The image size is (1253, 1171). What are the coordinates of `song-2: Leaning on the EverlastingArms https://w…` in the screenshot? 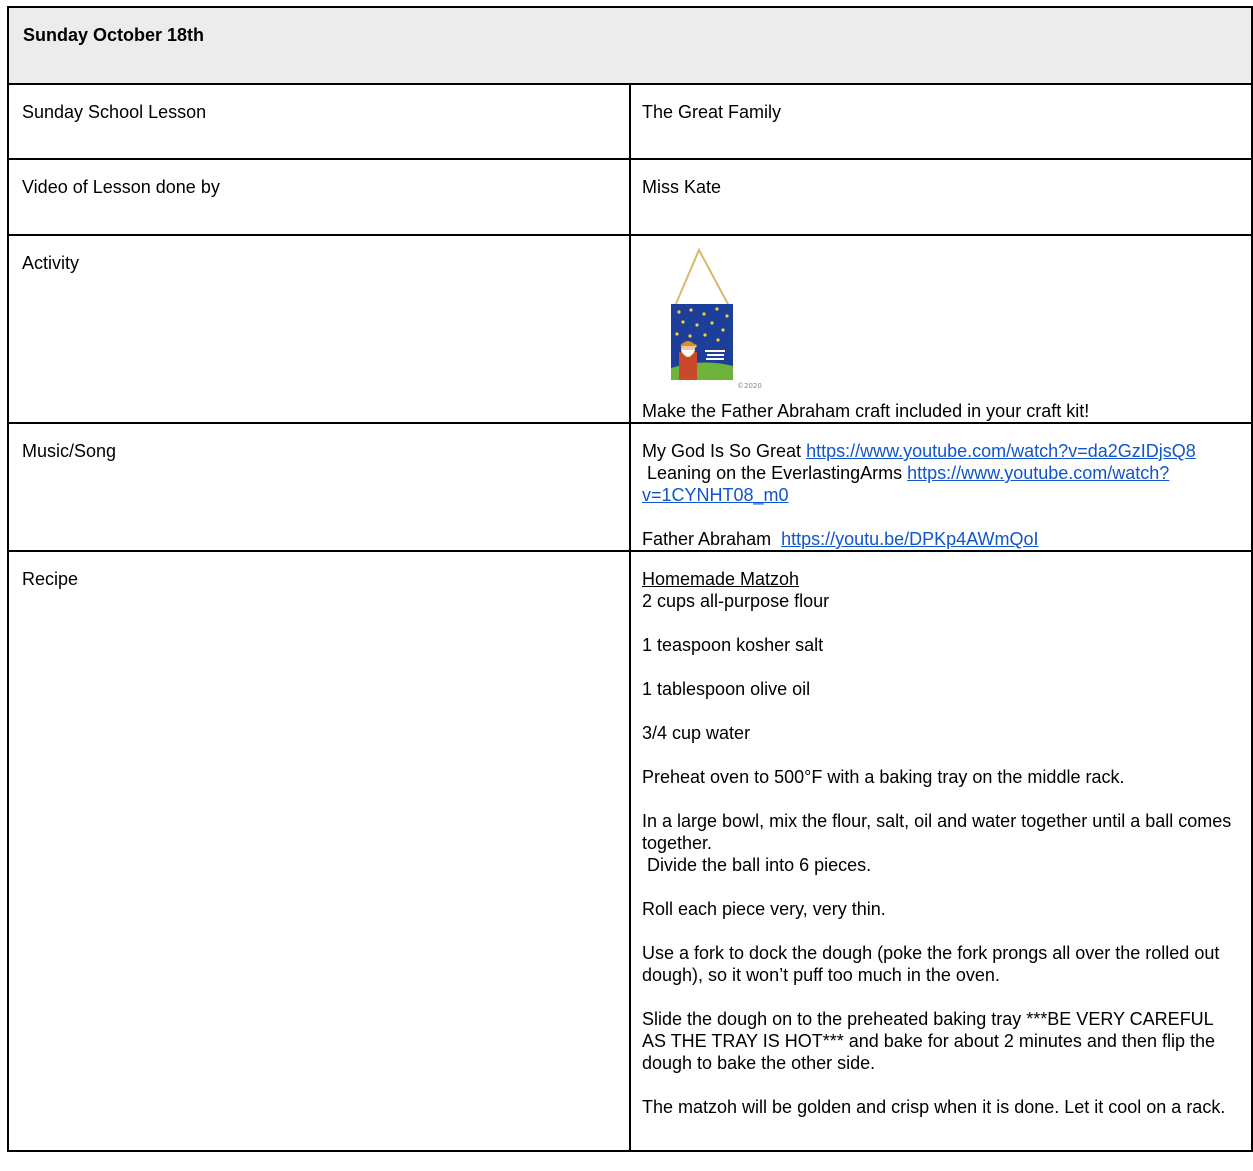 It's located at (941, 484).